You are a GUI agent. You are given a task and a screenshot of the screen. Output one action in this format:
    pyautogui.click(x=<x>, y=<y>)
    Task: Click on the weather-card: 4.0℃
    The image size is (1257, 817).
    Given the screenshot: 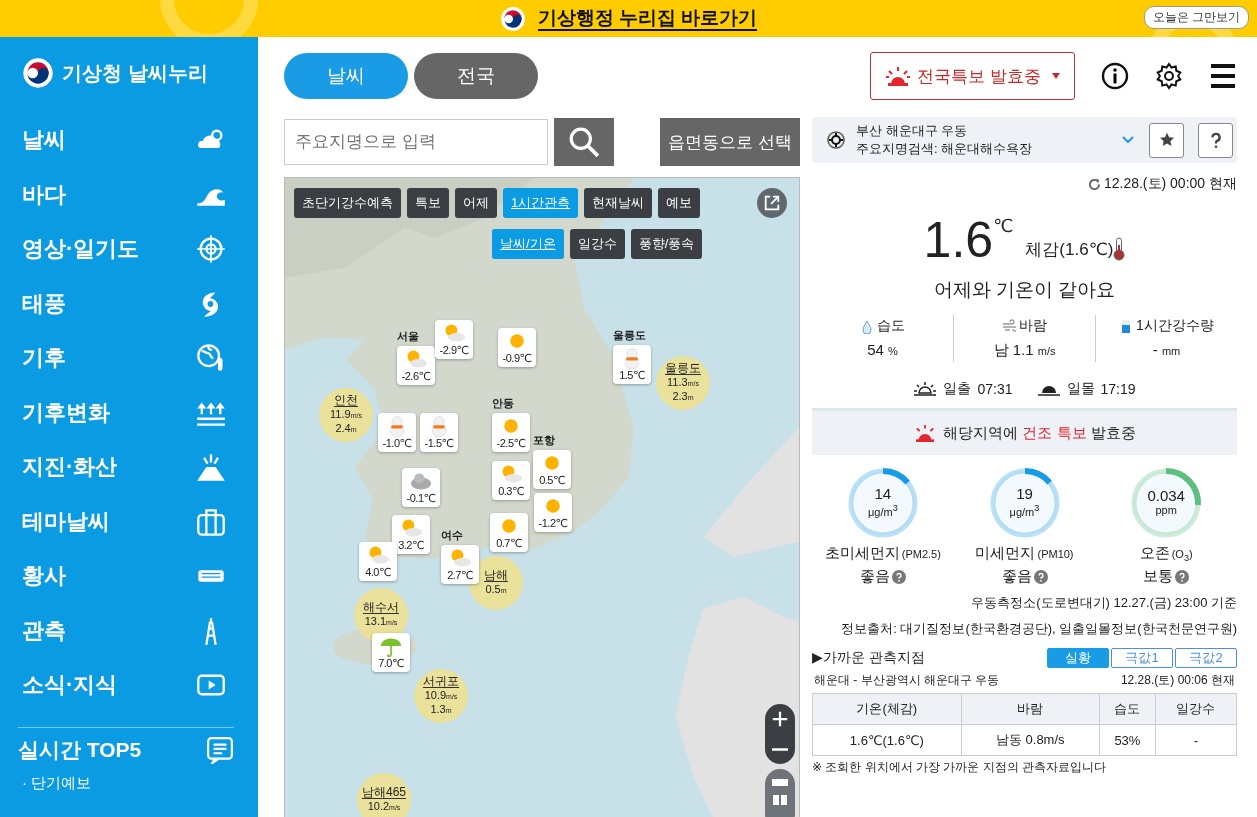 What is the action you would take?
    pyautogui.click(x=378, y=561)
    